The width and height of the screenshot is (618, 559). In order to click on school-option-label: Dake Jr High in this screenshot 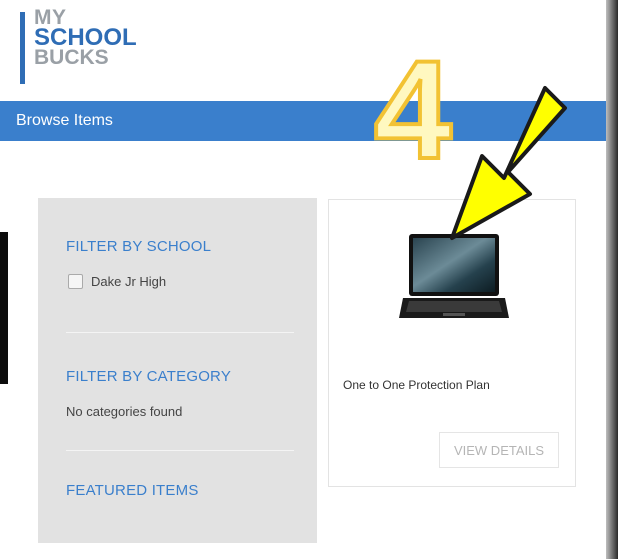, I will do `click(128, 281)`.